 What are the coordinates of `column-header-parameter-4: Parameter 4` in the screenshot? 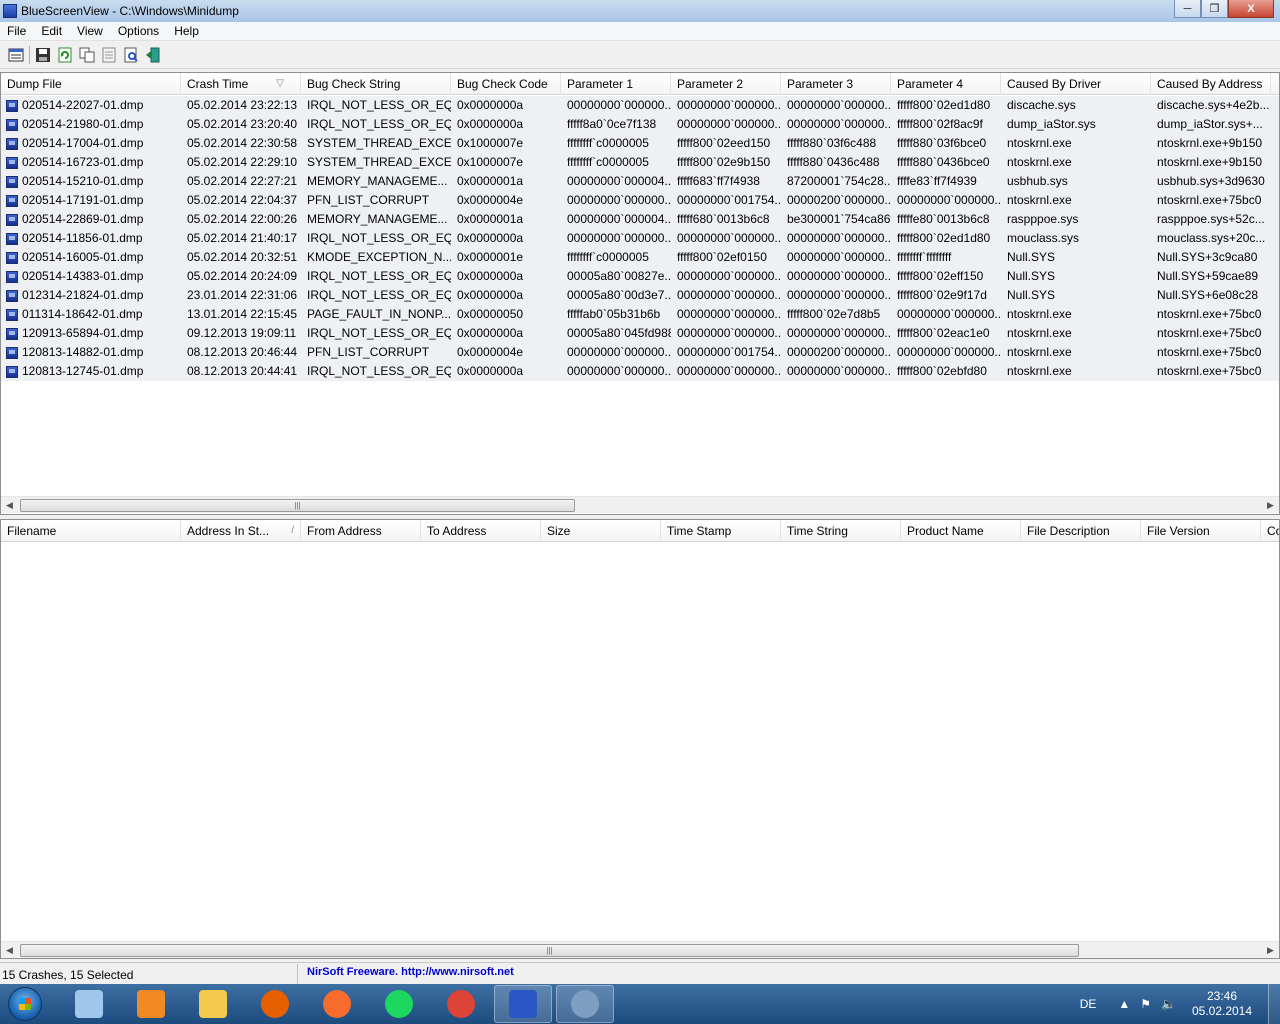 It's located at (946, 84).